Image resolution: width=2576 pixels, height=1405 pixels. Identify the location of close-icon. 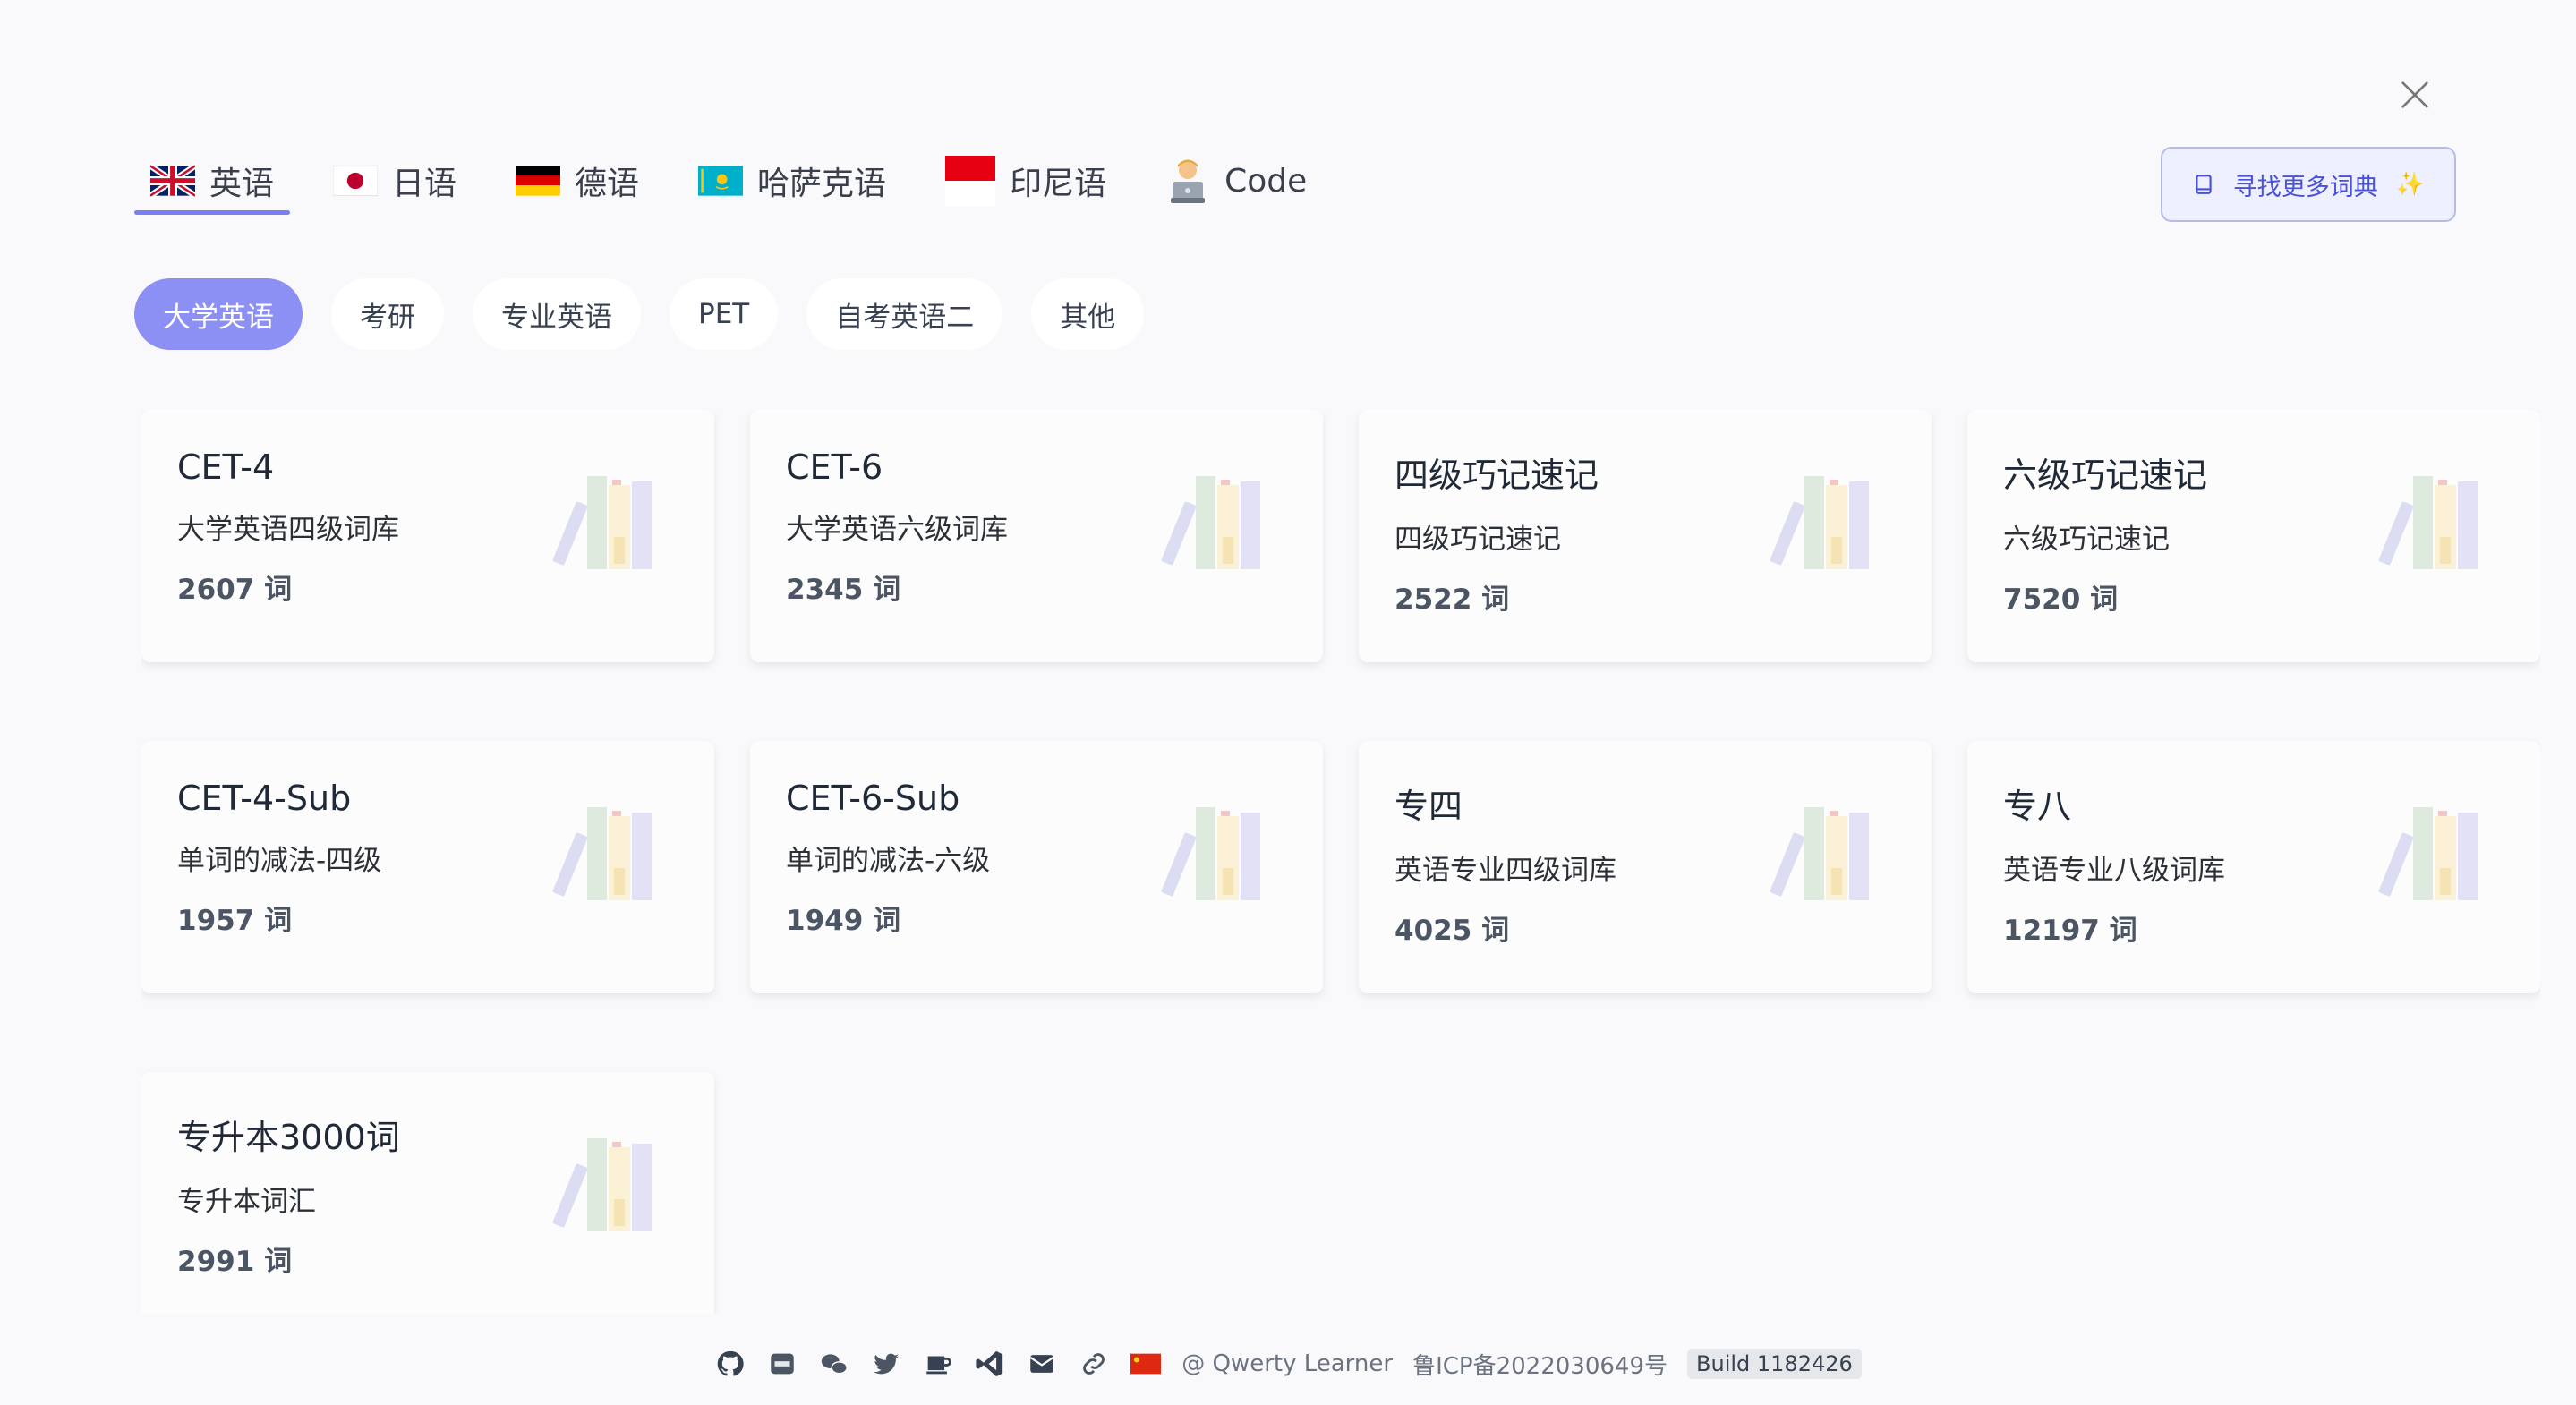
(2414, 94).